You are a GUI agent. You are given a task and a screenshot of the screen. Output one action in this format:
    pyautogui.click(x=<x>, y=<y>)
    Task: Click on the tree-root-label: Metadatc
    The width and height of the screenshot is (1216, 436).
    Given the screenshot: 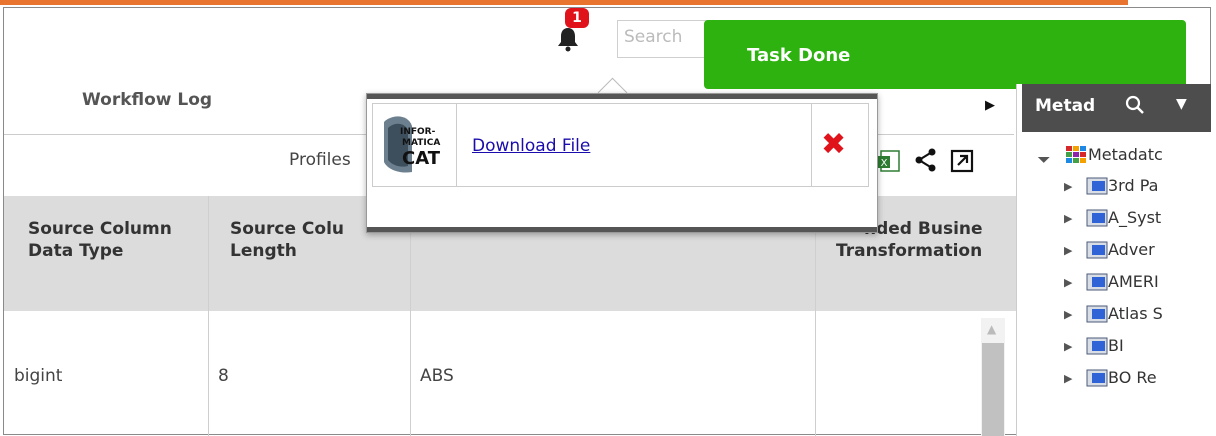 What is the action you would take?
    pyautogui.click(x=1125, y=154)
    